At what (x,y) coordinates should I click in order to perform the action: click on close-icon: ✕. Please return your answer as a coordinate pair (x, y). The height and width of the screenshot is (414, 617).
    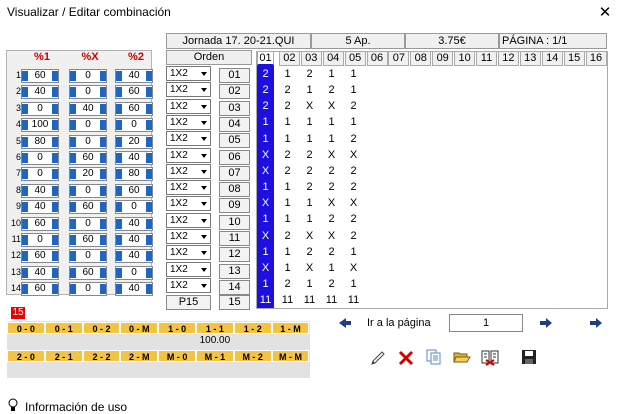
    Looking at the image, I should click on (605, 12).